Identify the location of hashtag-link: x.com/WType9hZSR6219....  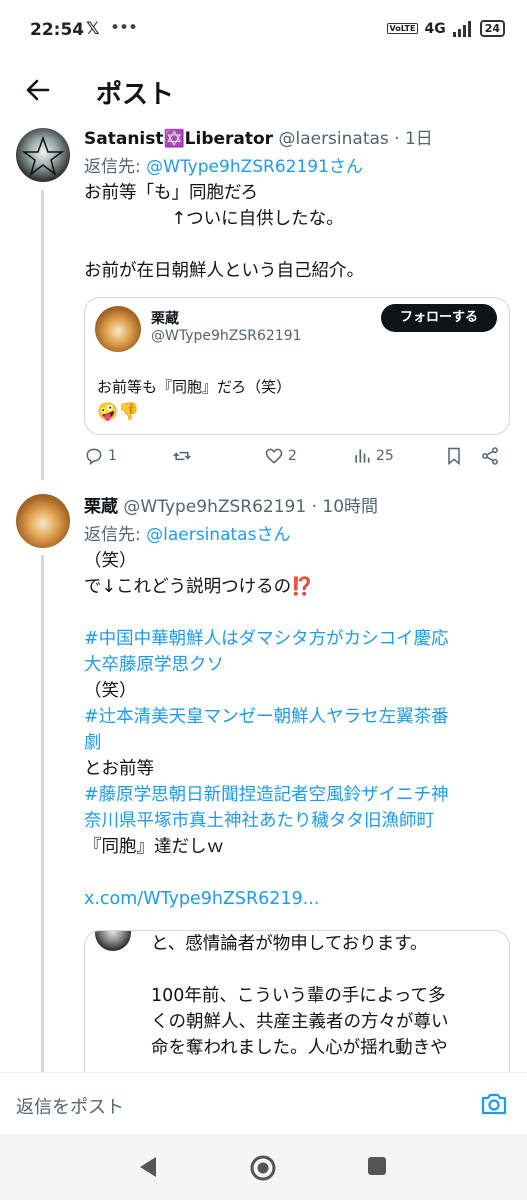
(294, 899).